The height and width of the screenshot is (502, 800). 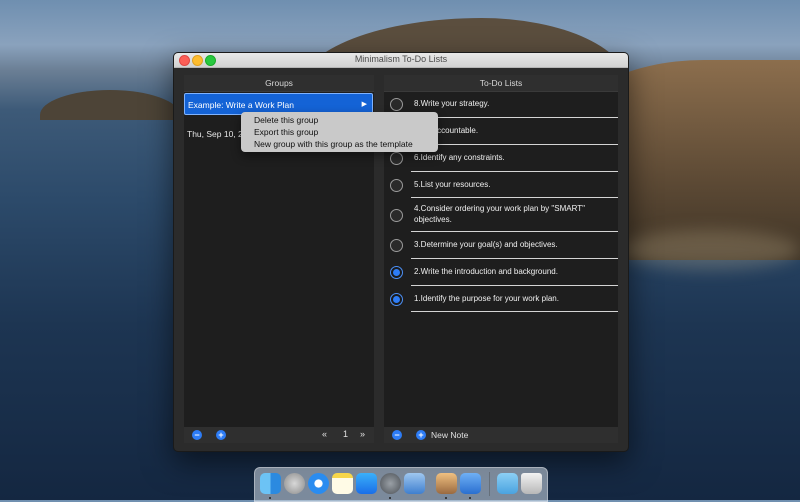 I want to click on todo-bottom-bar: − + New Note, so click(x=501, y=435).